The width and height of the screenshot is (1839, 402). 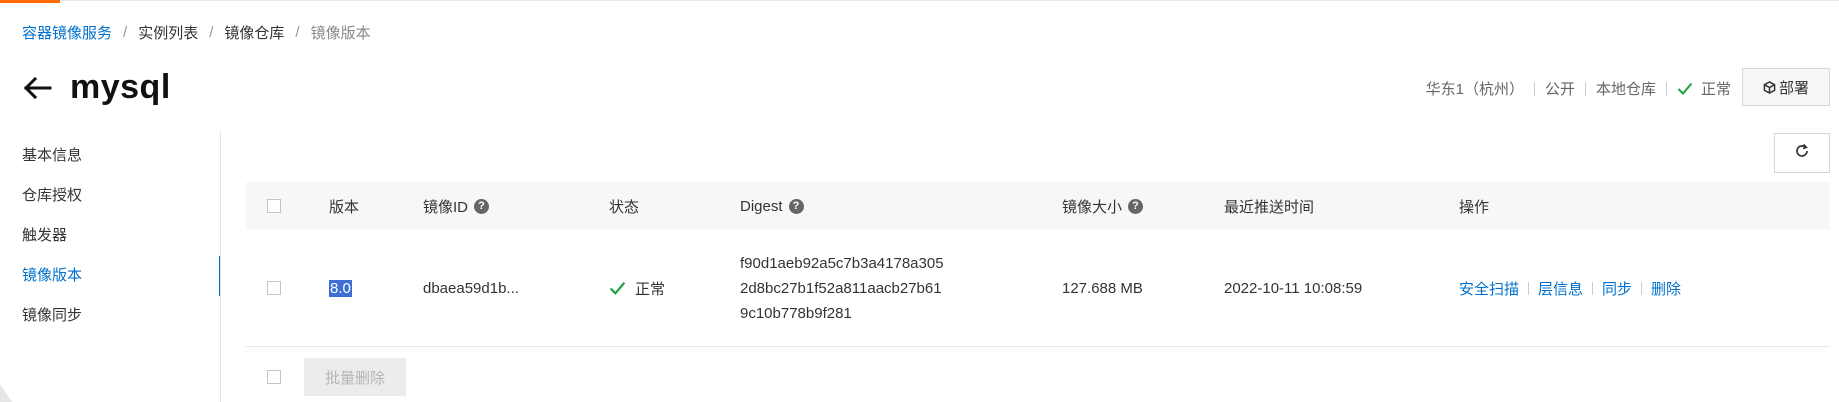 I want to click on header-cell-status: 状态, so click(x=624, y=206).